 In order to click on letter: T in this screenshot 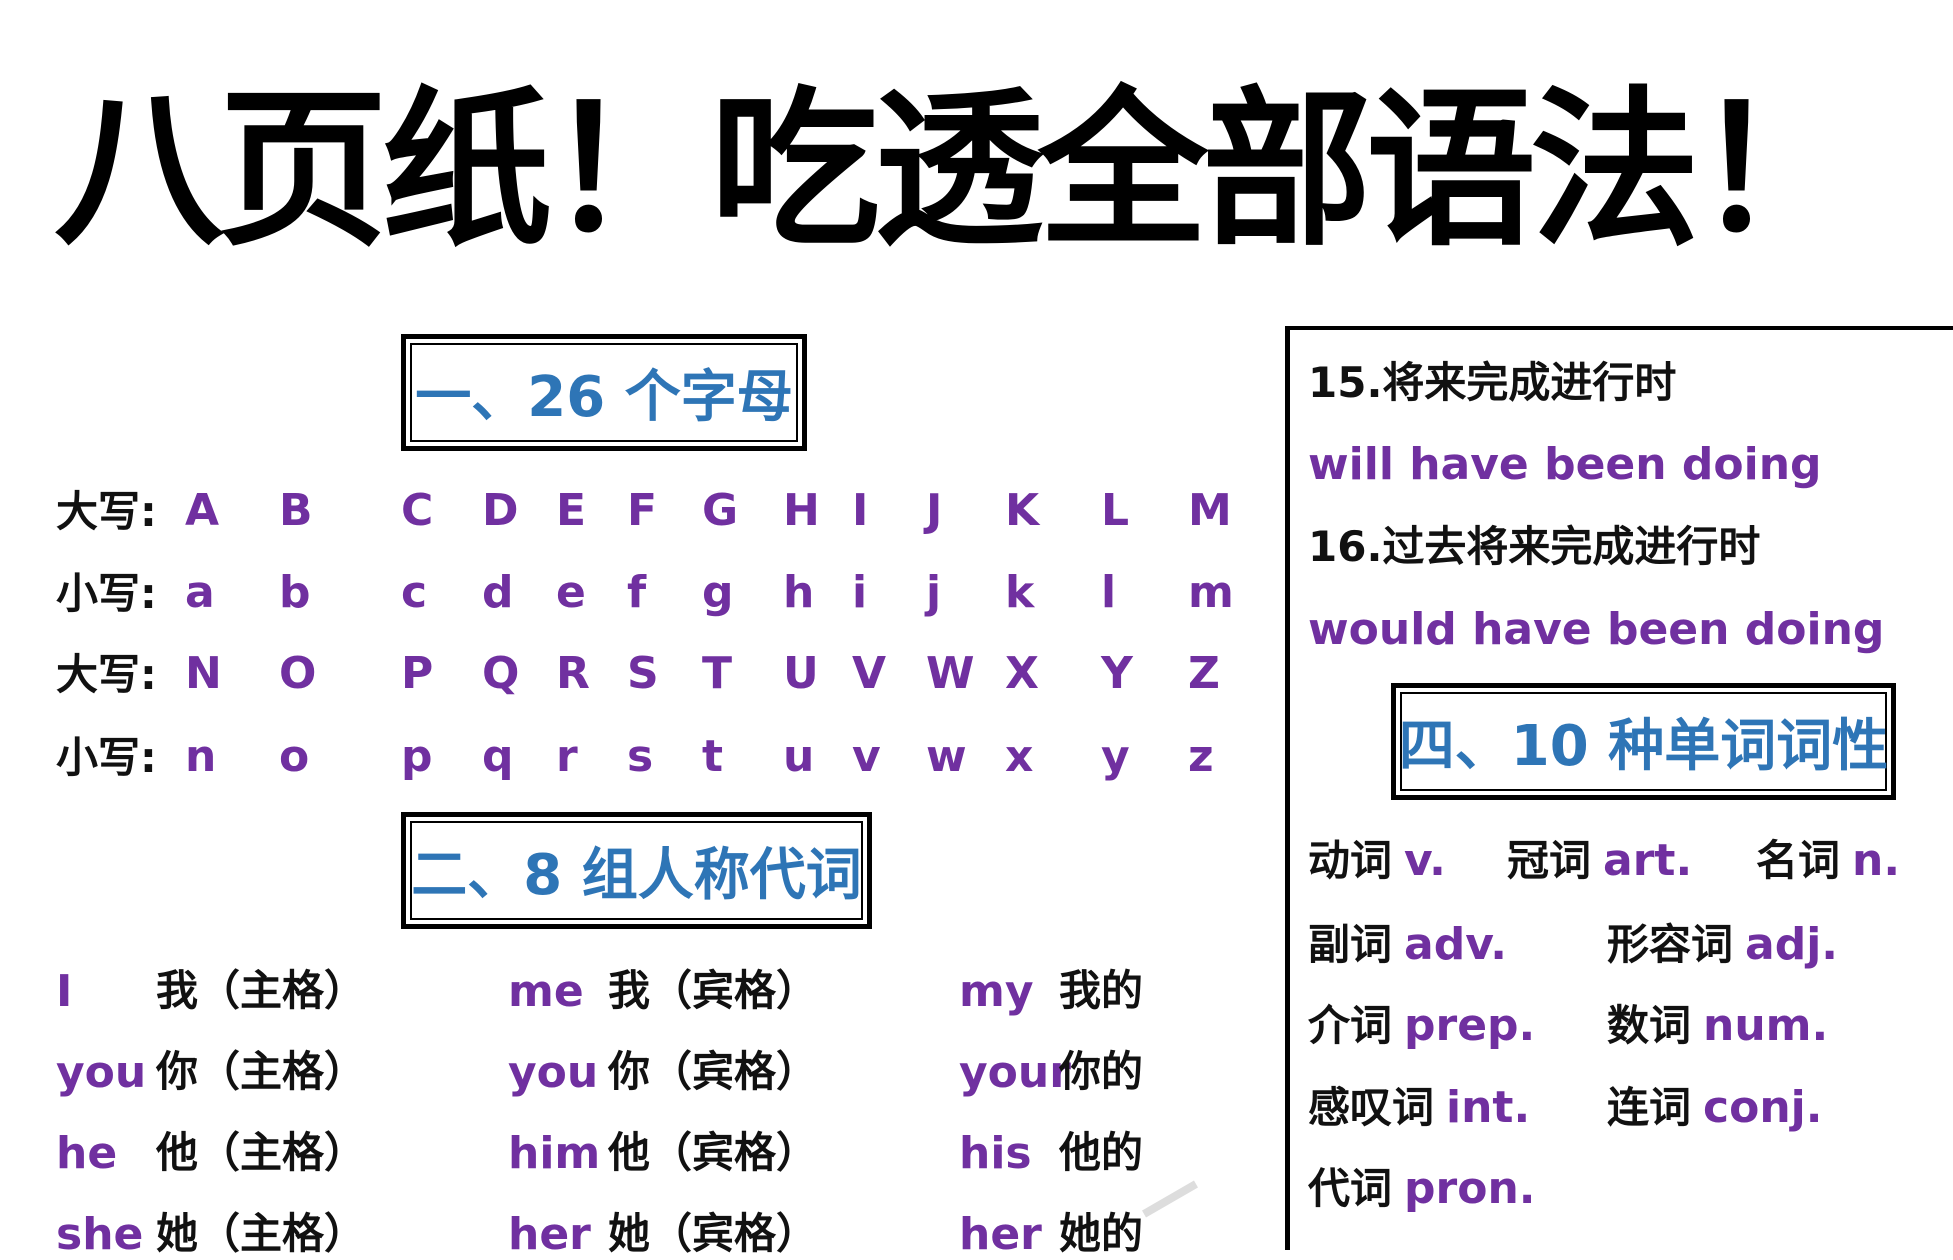, I will do `click(717, 673)`.